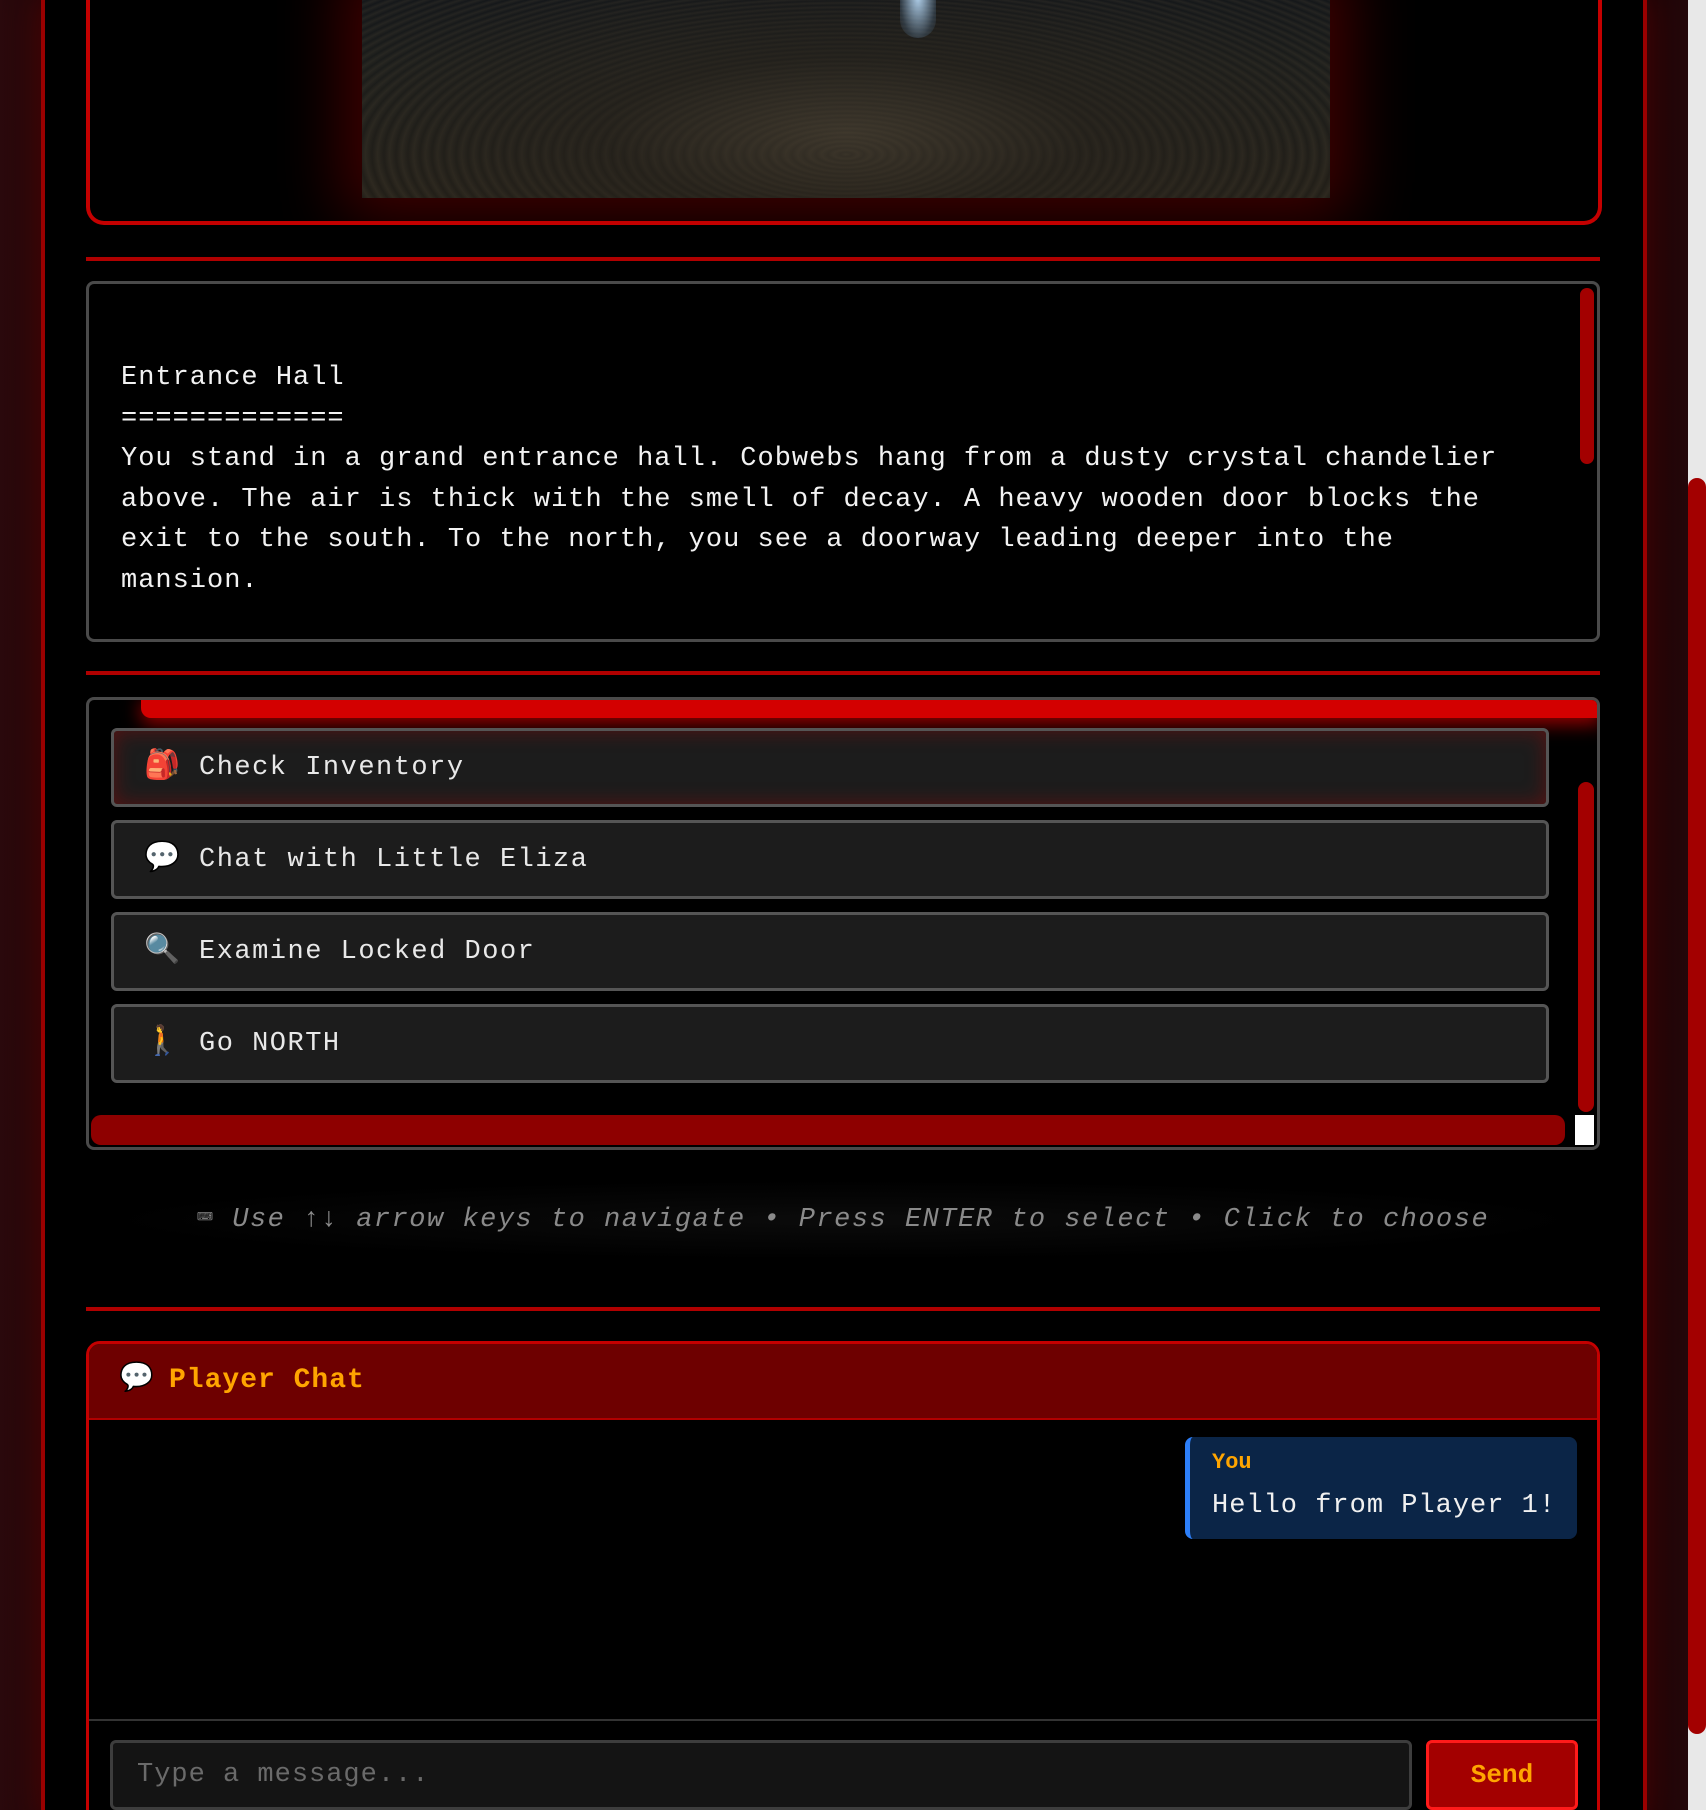  What do you see at coordinates (1502, 1775) in the screenshot?
I see `send-button: Send` at bounding box center [1502, 1775].